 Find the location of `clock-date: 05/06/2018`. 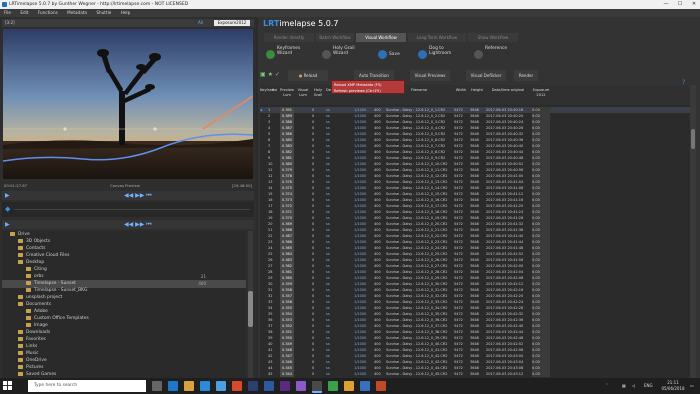

clock-date: 05/06/2018 is located at coordinates (673, 388).